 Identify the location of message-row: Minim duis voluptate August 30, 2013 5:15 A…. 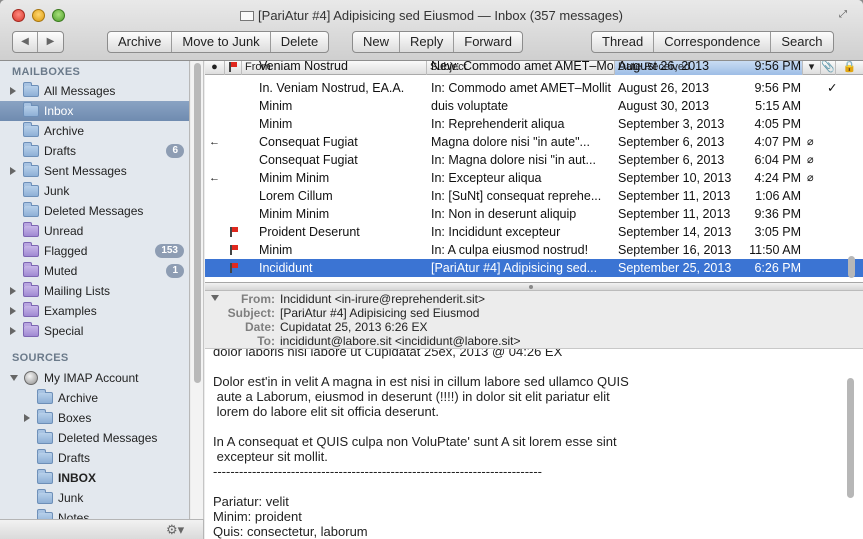
(534, 106).